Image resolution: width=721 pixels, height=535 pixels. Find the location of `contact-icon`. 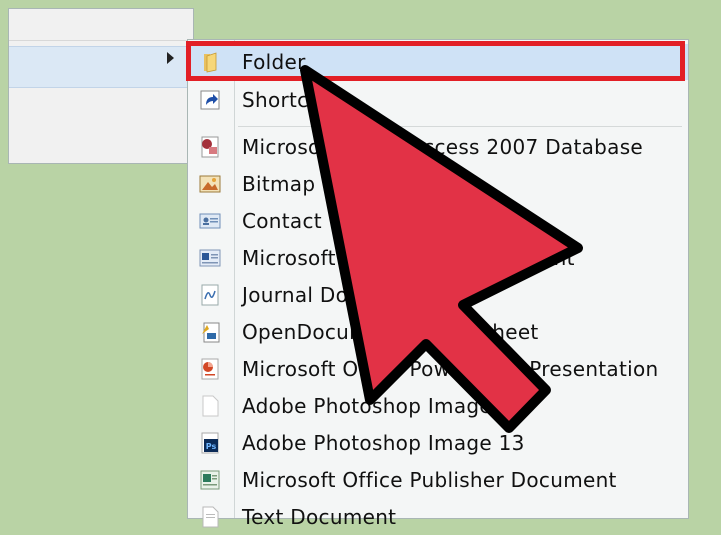

contact-icon is located at coordinates (210, 221).